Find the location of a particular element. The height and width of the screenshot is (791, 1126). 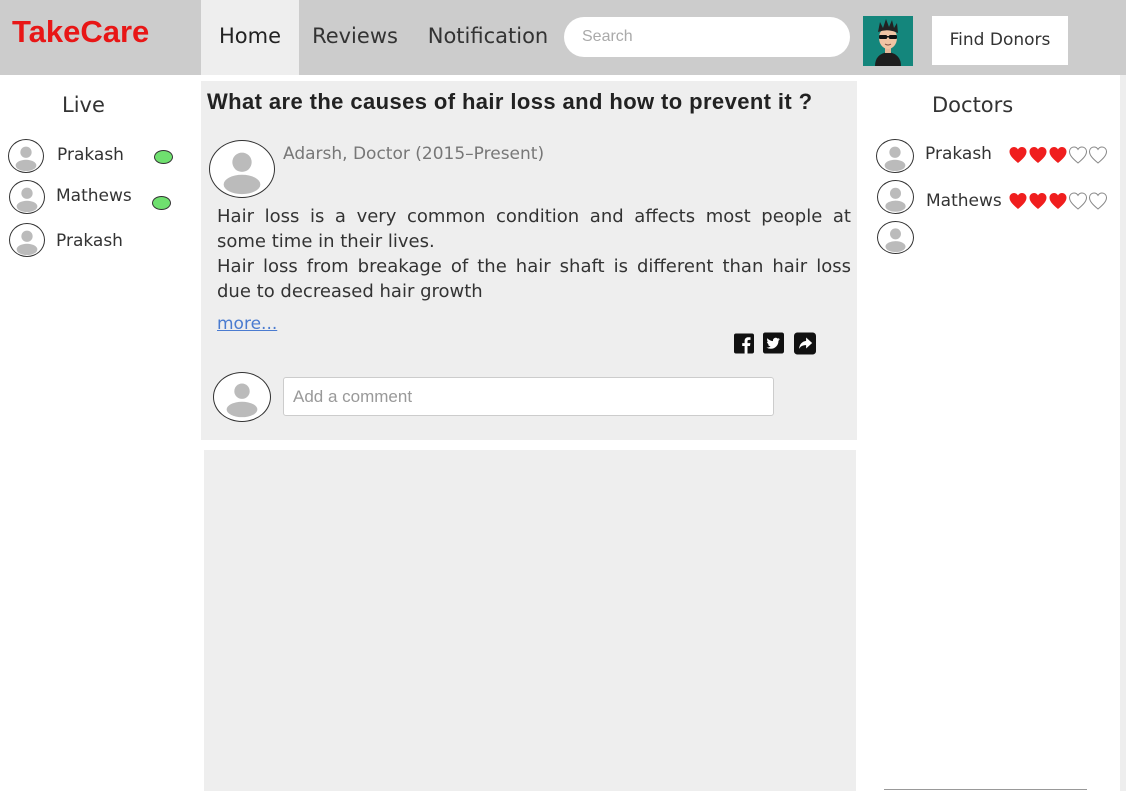

tab-reviews: Reviews is located at coordinates (355, 37).